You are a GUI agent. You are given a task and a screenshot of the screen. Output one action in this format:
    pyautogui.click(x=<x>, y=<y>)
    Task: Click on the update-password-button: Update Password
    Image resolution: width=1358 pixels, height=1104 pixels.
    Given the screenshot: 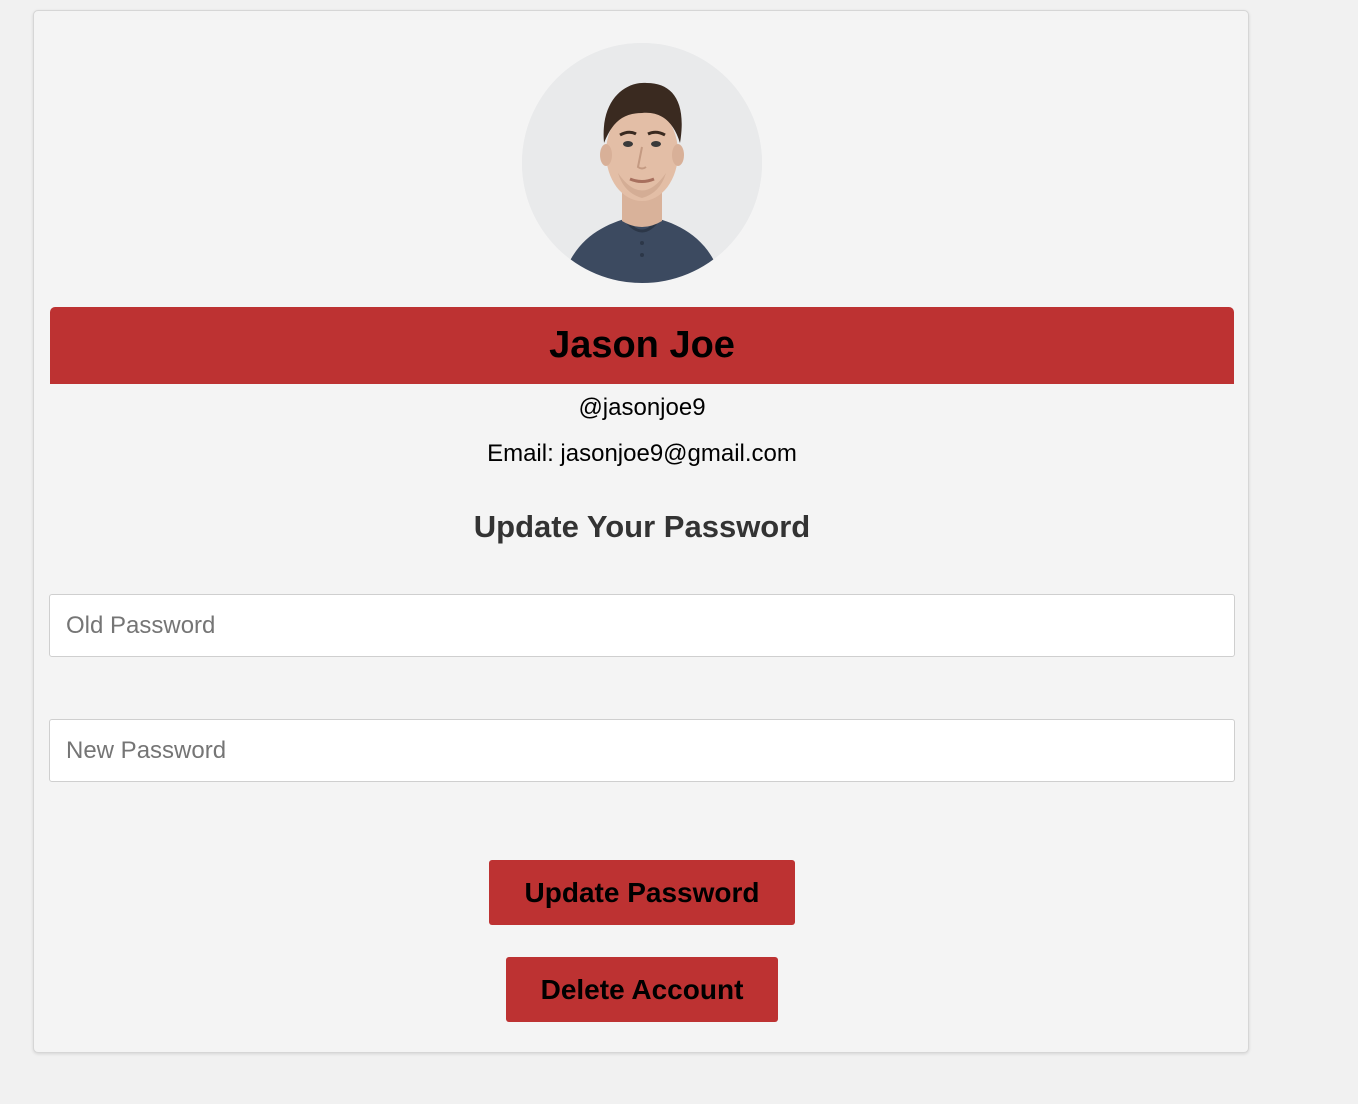 What is the action you would take?
    pyautogui.click(x=642, y=892)
    